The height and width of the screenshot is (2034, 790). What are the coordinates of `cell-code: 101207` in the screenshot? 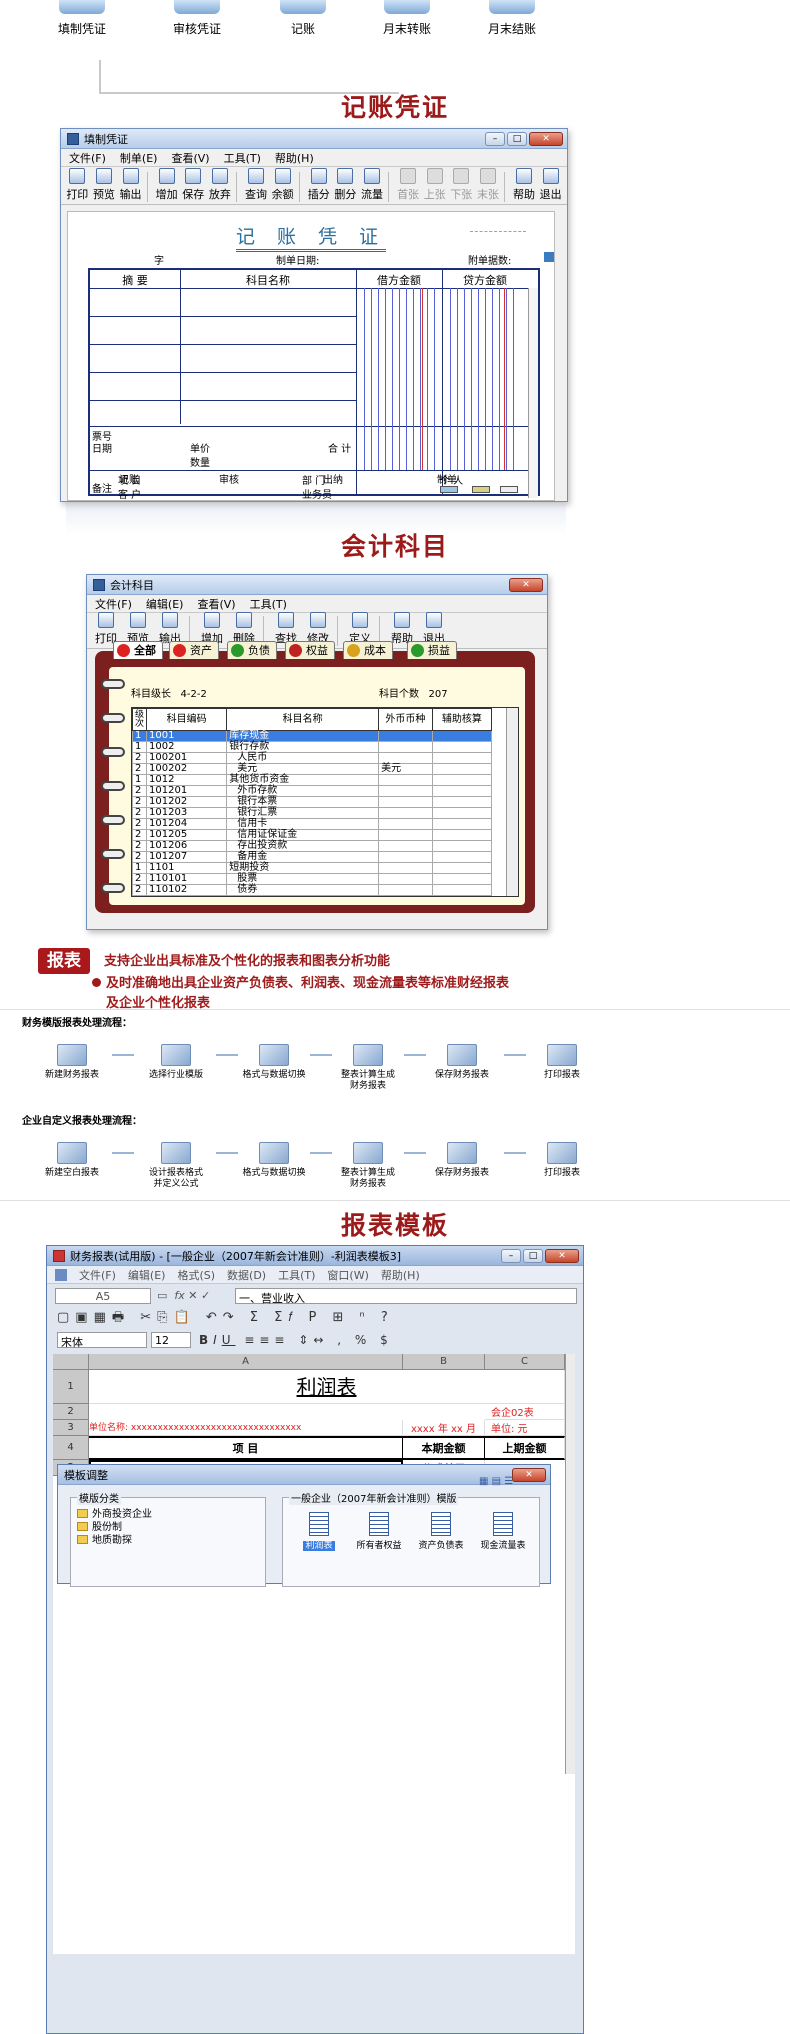 It's located at (187, 857).